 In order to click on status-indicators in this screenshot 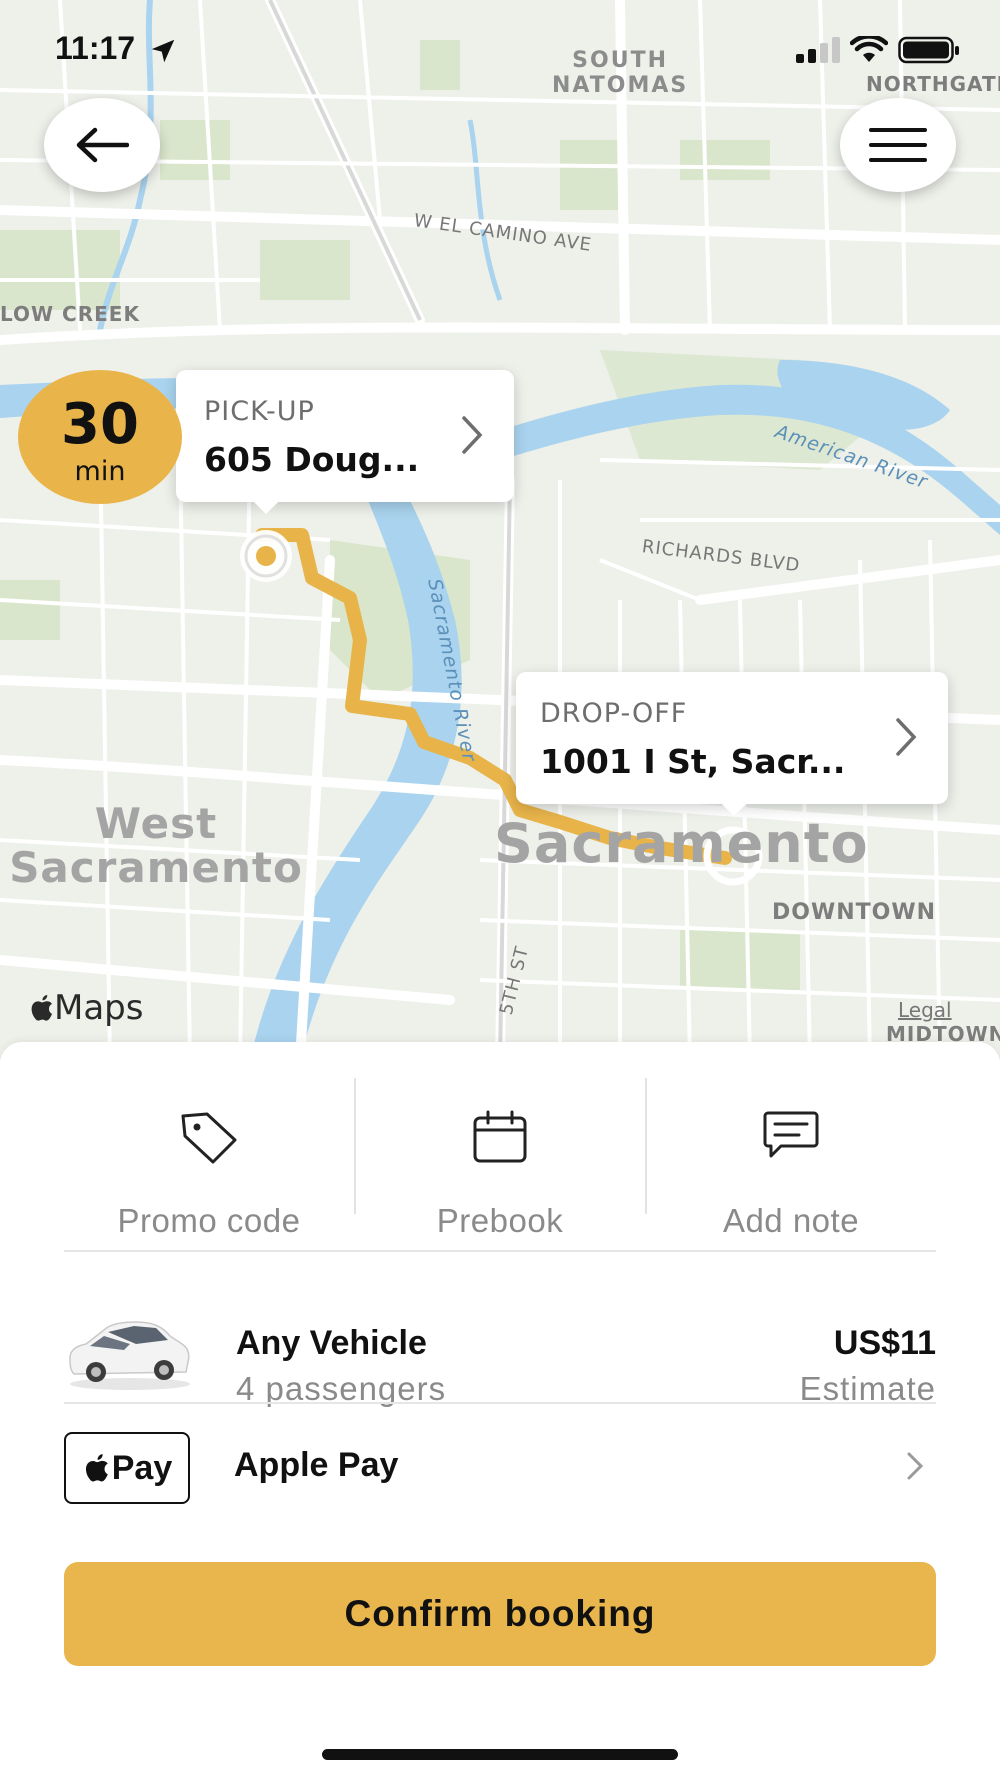, I will do `click(878, 50)`.